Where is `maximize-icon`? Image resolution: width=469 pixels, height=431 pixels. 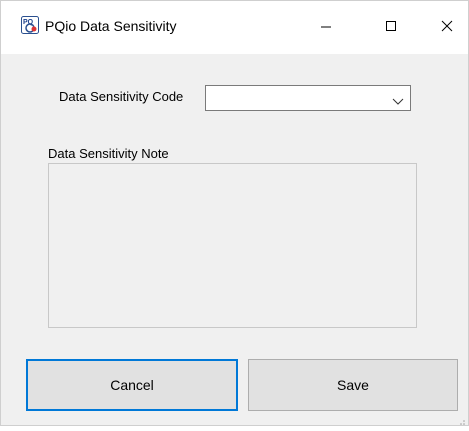
maximize-icon is located at coordinates (391, 28).